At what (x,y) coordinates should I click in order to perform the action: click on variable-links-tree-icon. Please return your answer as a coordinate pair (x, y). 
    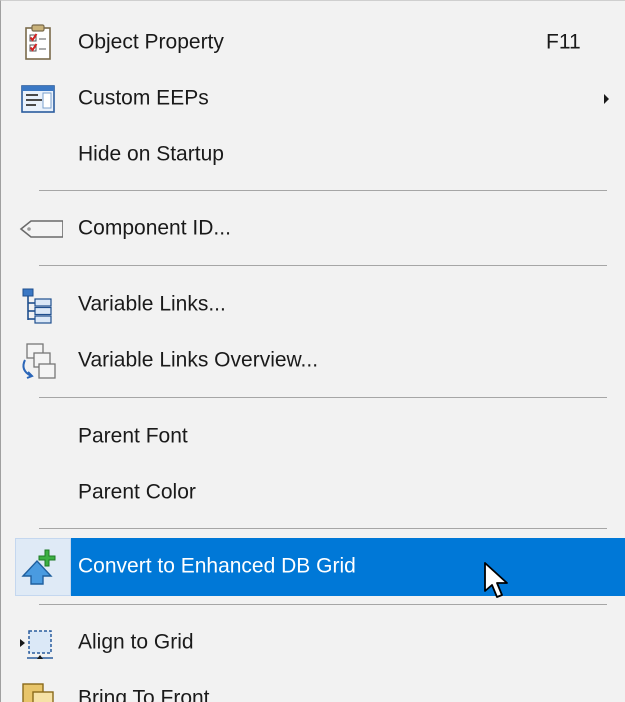
    Looking at the image, I should click on (37, 306).